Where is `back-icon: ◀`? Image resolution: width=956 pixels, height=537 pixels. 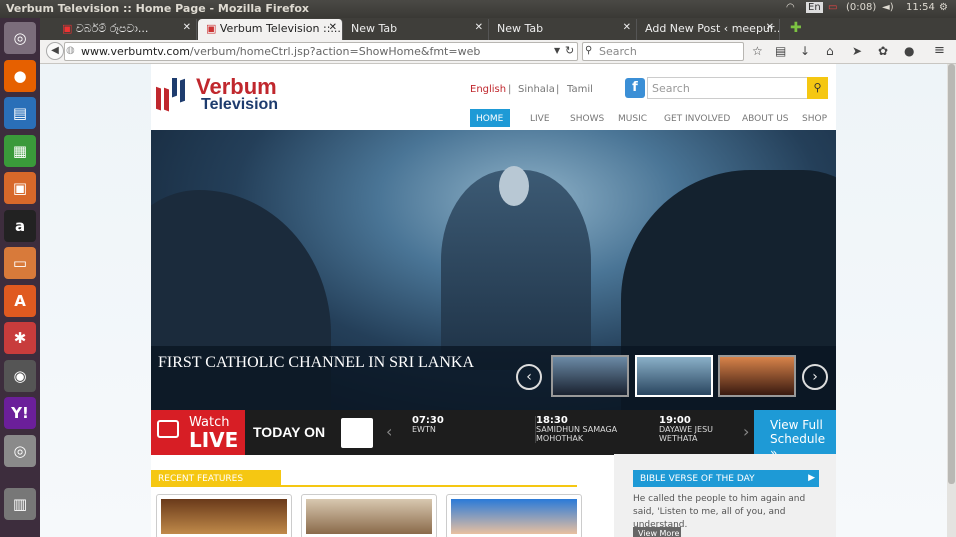 back-icon: ◀ is located at coordinates (55, 51).